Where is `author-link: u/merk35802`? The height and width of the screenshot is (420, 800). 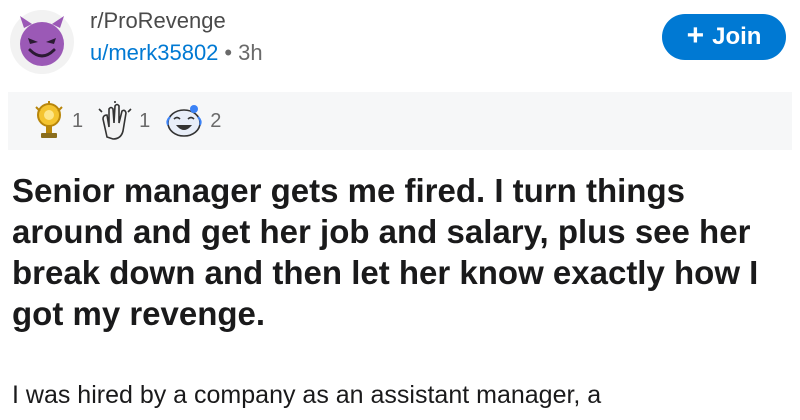 author-link: u/merk35802 is located at coordinates (154, 52).